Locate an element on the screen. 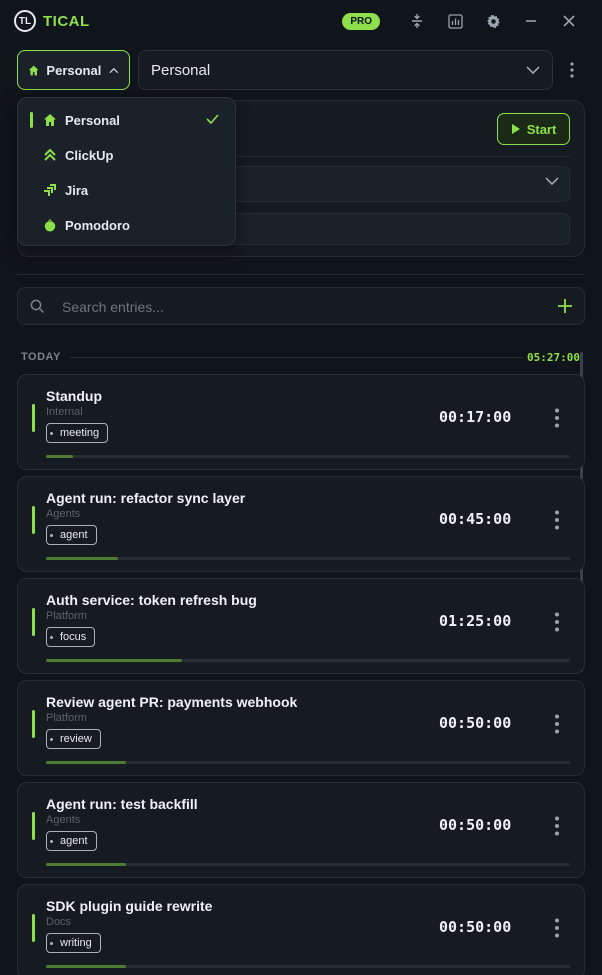  close-icon is located at coordinates (569, 21).